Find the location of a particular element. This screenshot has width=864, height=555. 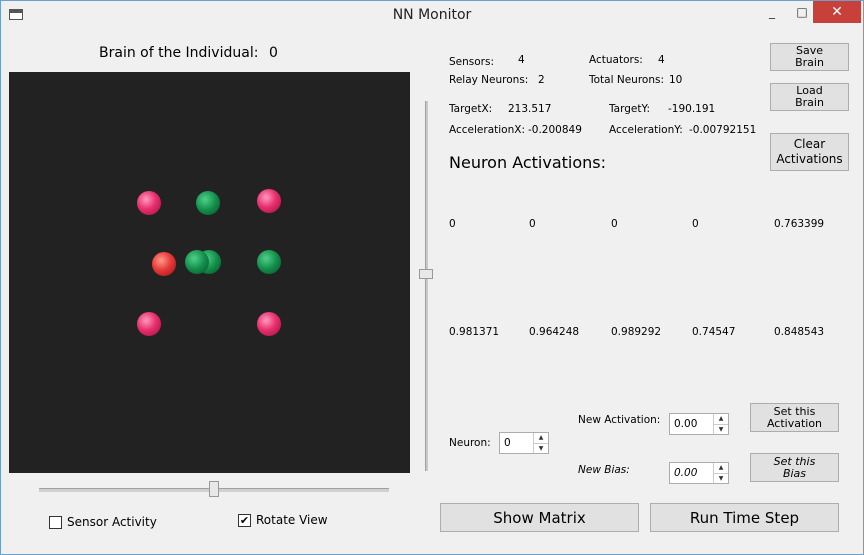

neuron-label: Neuron: is located at coordinates (470, 443).